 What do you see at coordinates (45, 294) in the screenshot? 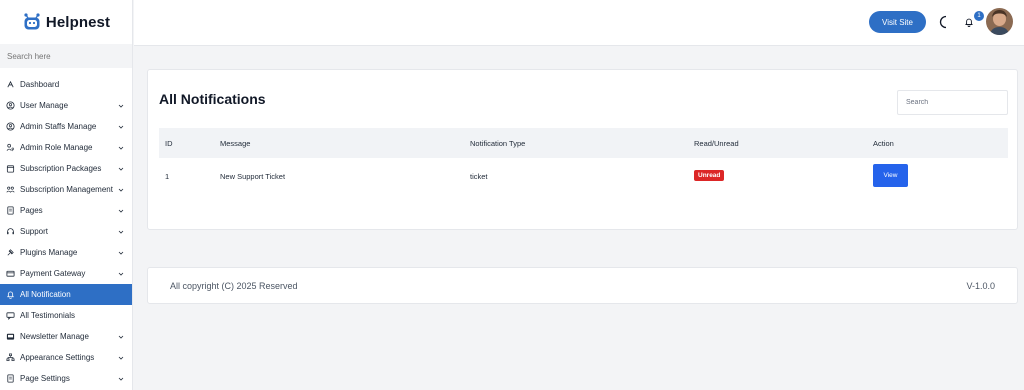
I see `sidebar-item-label: All Notification` at bounding box center [45, 294].